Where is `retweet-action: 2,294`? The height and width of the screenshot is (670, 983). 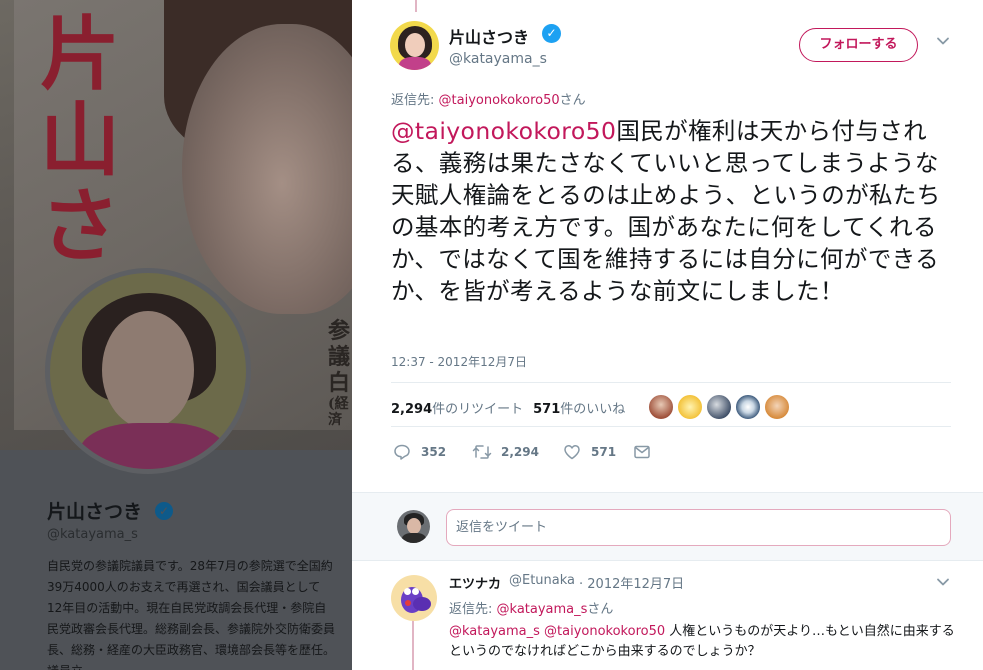 retweet-action: 2,294 is located at coordinates (512, 452).